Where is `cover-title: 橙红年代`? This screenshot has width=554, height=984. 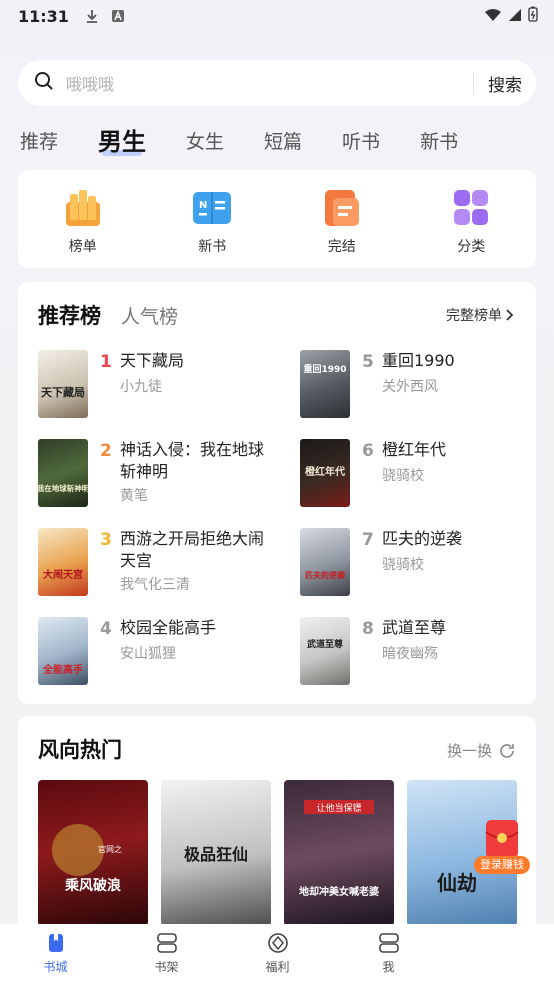
cover-title: 橙红年代 is located at coordinates (325, 471).